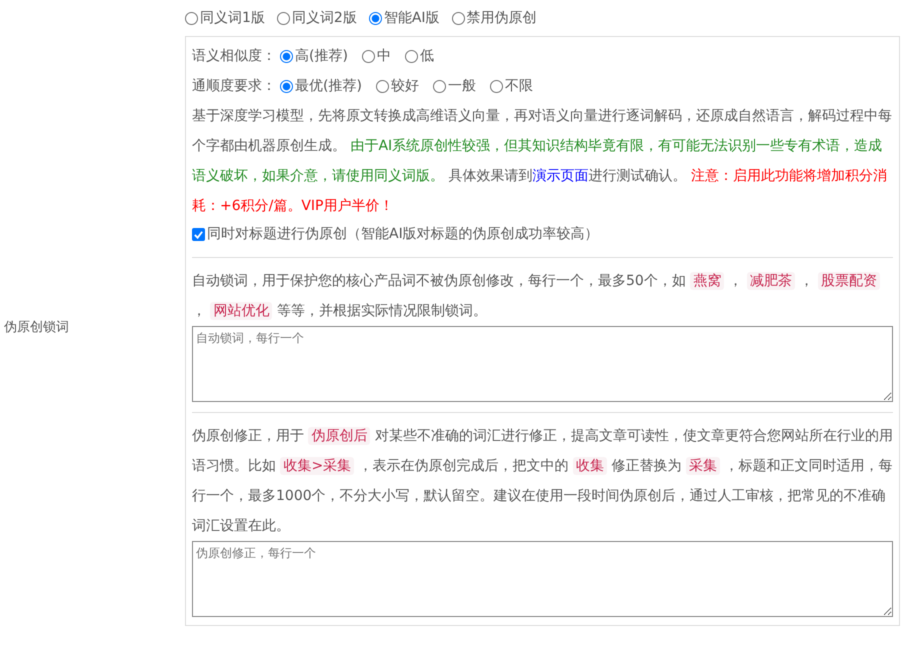 Image resolution: width=911 pixels, height=658 pixels. What do you see at coordinates (542, 234) in the screenshot?
I see `title-checkbox: 同时对标题进行伪原创（智能AI版对标题的伪原创成功率较高）` at bounding box center [542, 234].